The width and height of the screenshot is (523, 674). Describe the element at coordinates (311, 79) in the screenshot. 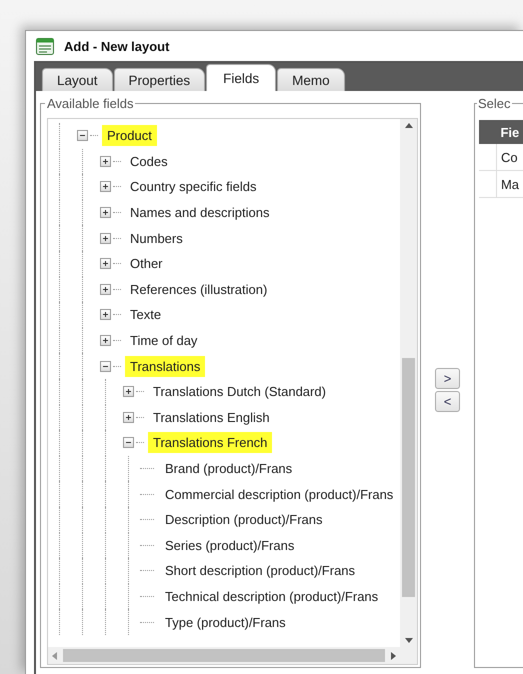

I see `tab: Memo` at that location.